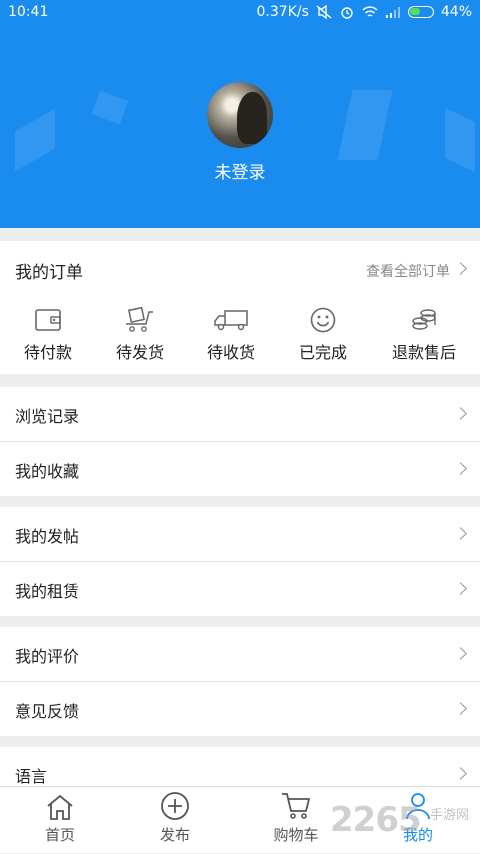 This screenshot has height=854, width=480. Describe the element at coordinates (60, 807) in the screenshot. I see `home-icon` at that location.